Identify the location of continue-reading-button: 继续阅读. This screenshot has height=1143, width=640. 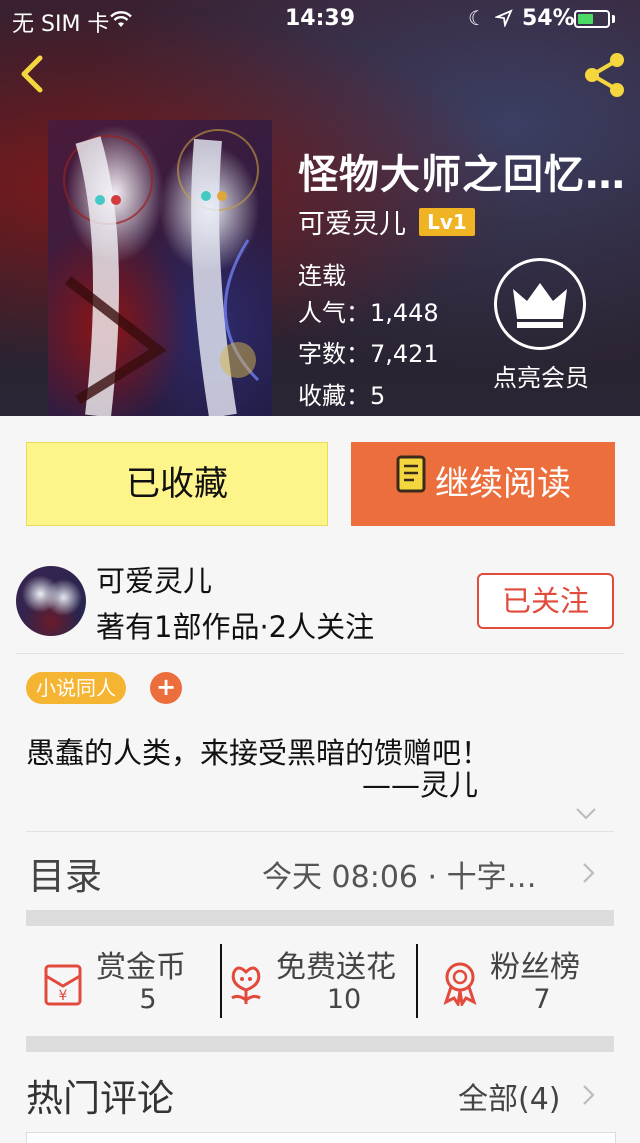
(483, 484).